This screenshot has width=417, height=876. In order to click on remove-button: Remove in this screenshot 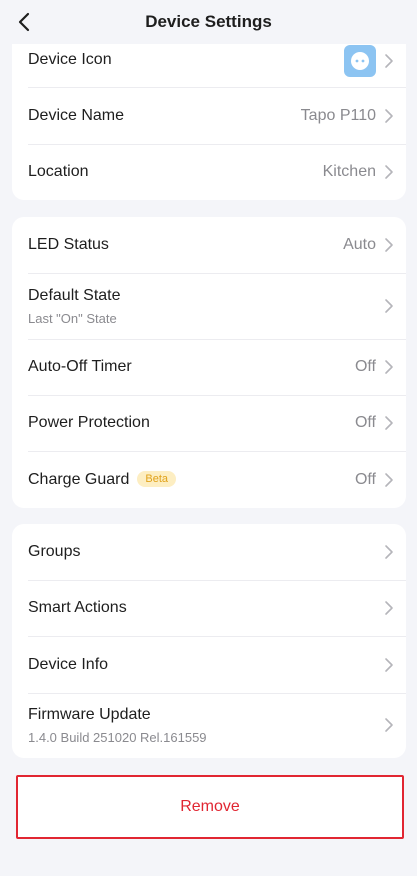, I will do `click(210, 807)`.